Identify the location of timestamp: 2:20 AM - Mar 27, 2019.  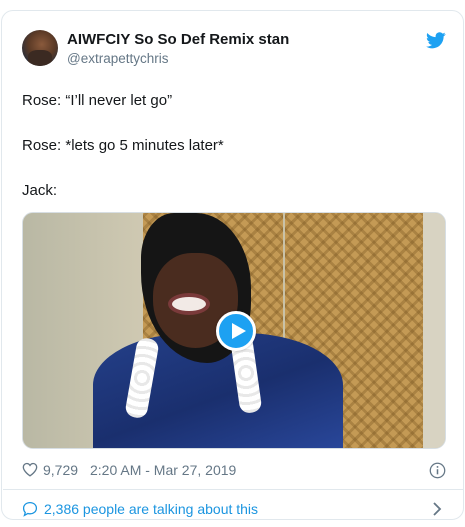
(163, 470).